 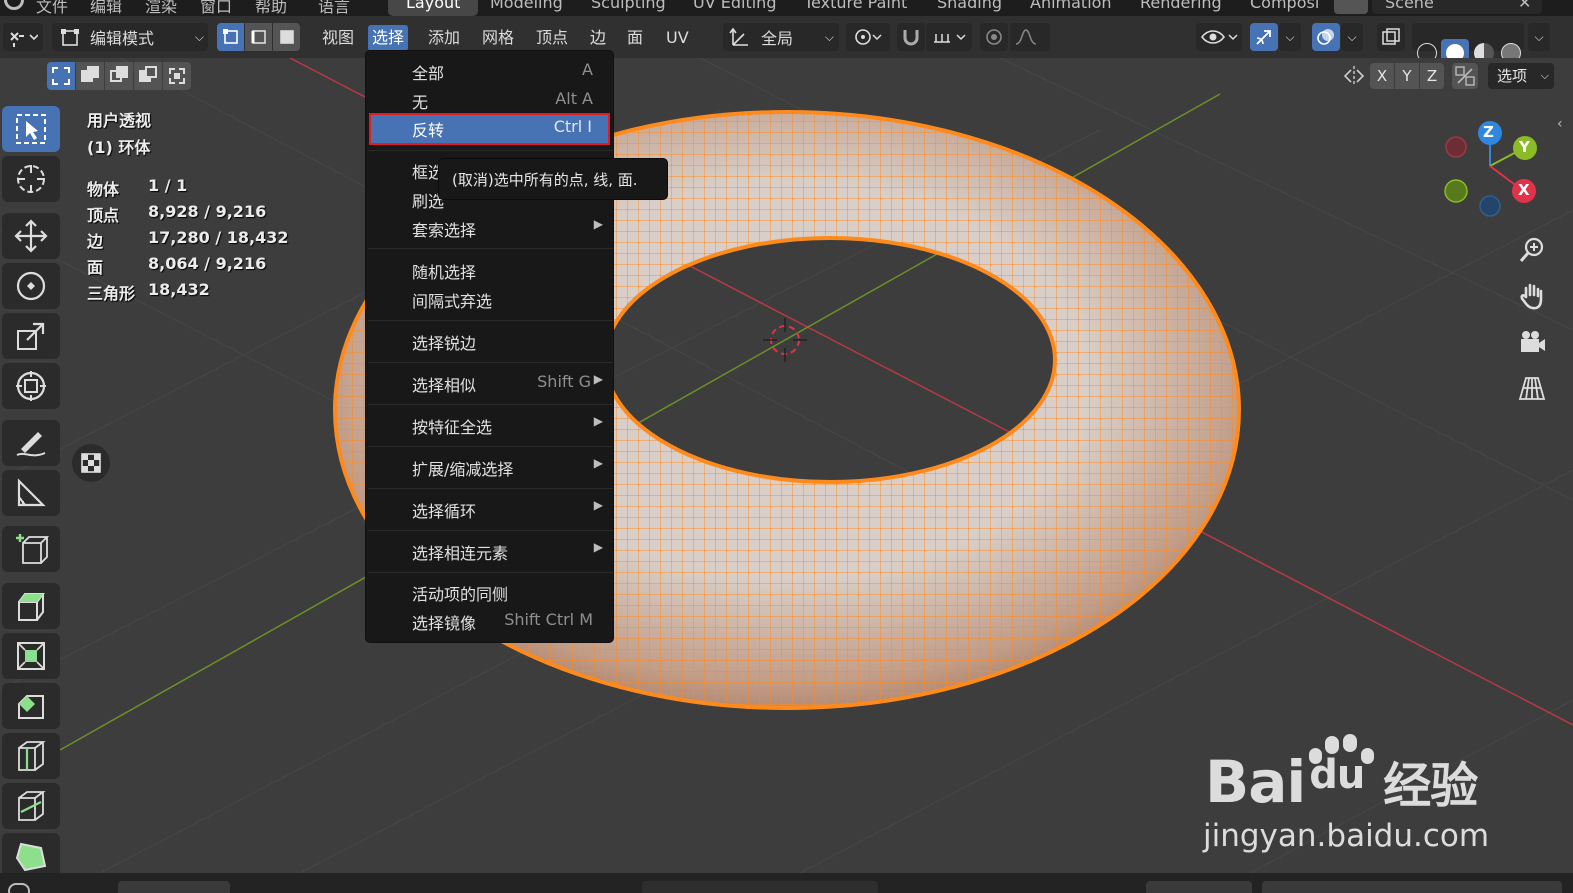 I want to click on menu-item-select-all-by-trait: 按特征全选 ▶, so click(x=489, y=424).